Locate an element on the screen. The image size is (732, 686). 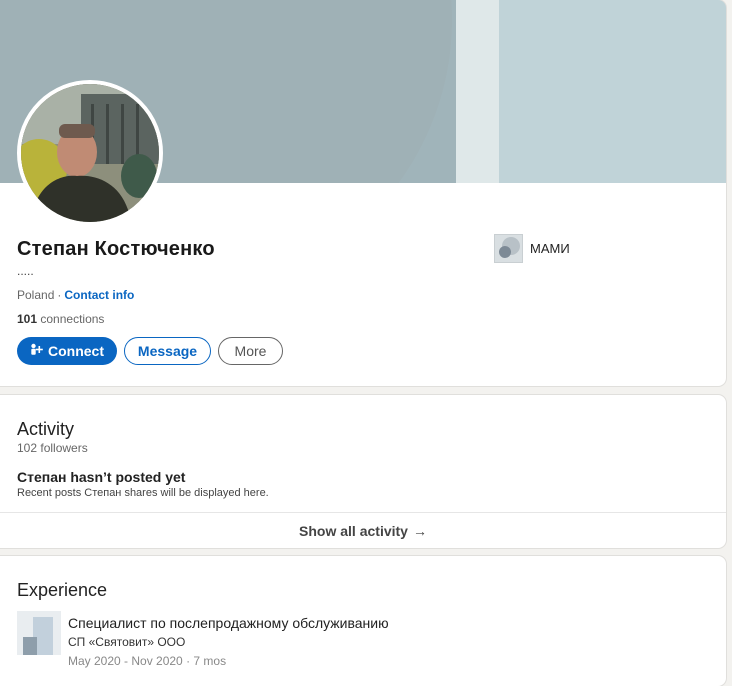
profile-photo-image is located at coordinates (90, 153).